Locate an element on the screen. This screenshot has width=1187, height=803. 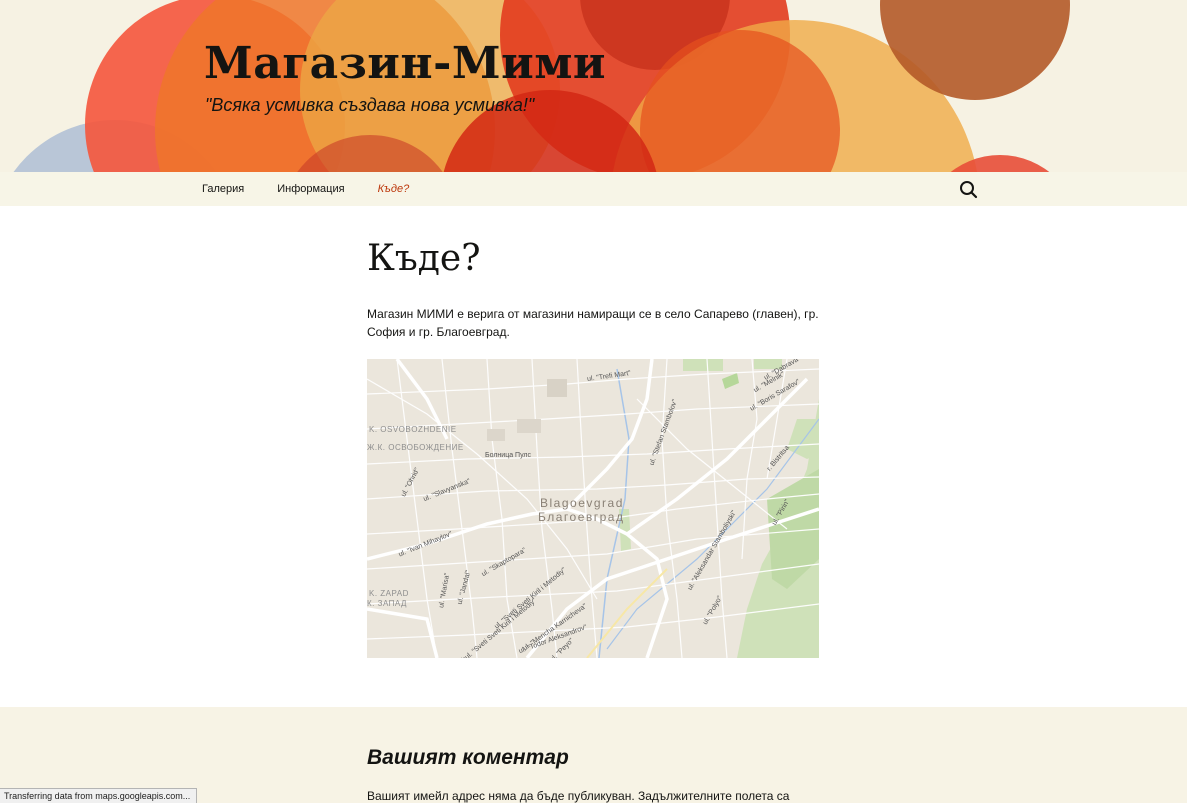
nav-item-where: Къде? is located at coordinates (394, 189).